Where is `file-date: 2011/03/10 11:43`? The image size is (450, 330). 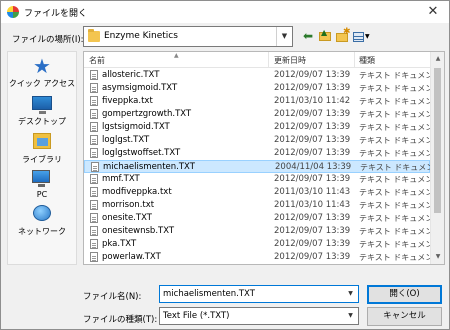
file-date: 2011/03/10 11:43 is located at coordinates (312, 192).